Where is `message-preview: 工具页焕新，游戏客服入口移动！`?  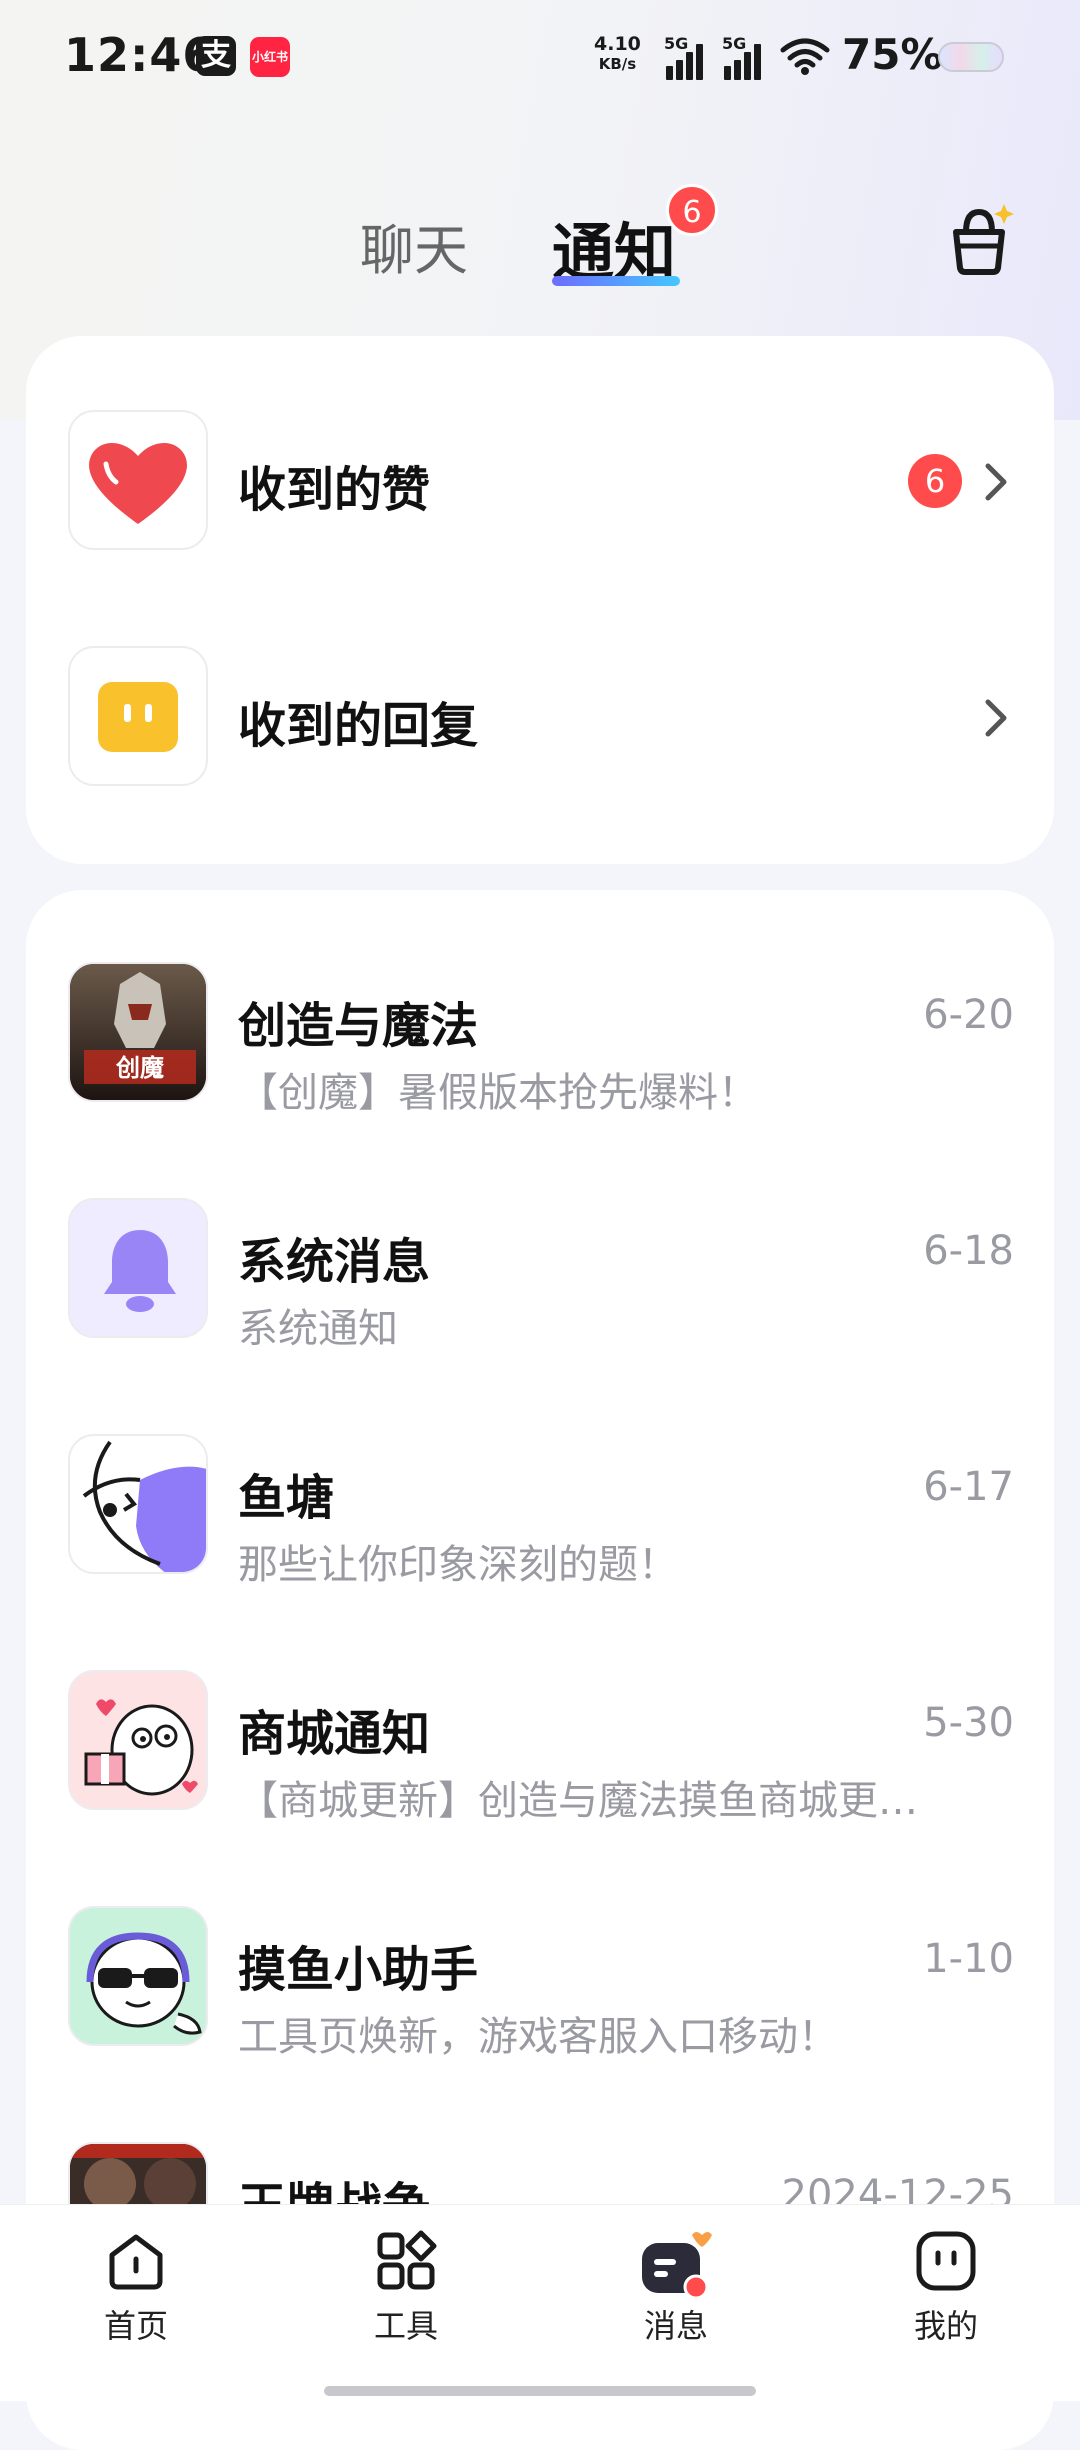 message-preview: 工具页焕新，游戏客服入口移动！ is located at coordinates (538, 2037).